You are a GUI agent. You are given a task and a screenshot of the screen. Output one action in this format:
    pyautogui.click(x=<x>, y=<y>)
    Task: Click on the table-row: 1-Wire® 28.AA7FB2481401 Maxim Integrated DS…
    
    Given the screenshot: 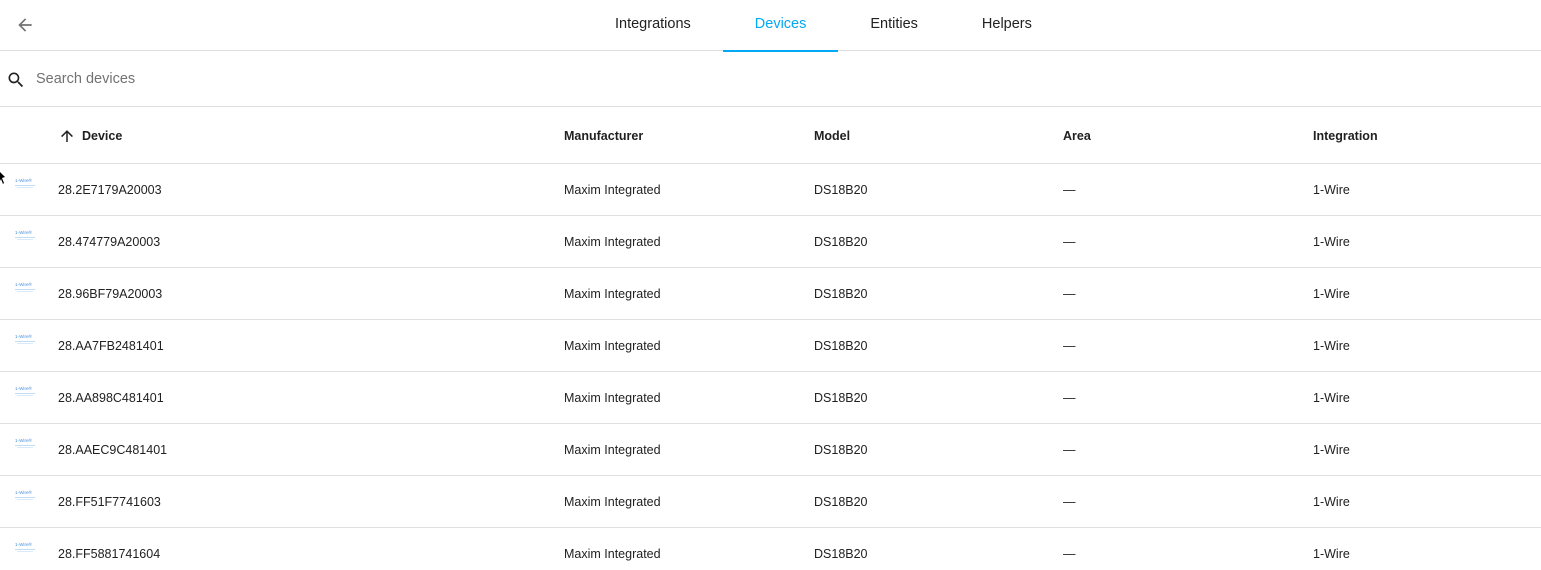 What is the action you would take?
    pyautogui.click(x=770, y=346)
    